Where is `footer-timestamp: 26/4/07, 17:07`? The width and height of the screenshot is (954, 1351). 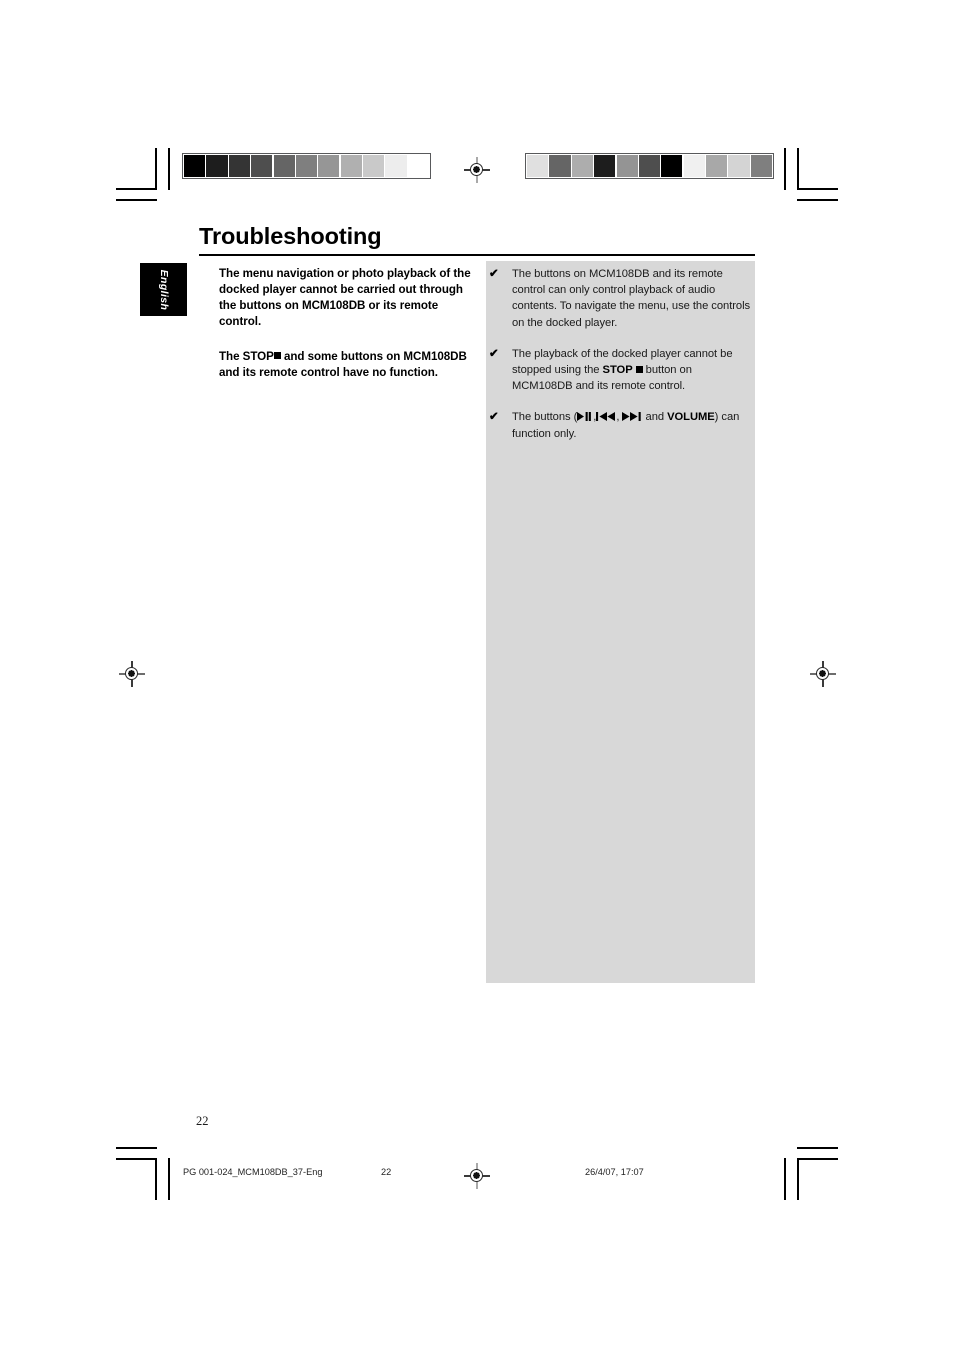 footer-timestamp: 26/4/07, 17:07 is located at coordinates (614, 1172).